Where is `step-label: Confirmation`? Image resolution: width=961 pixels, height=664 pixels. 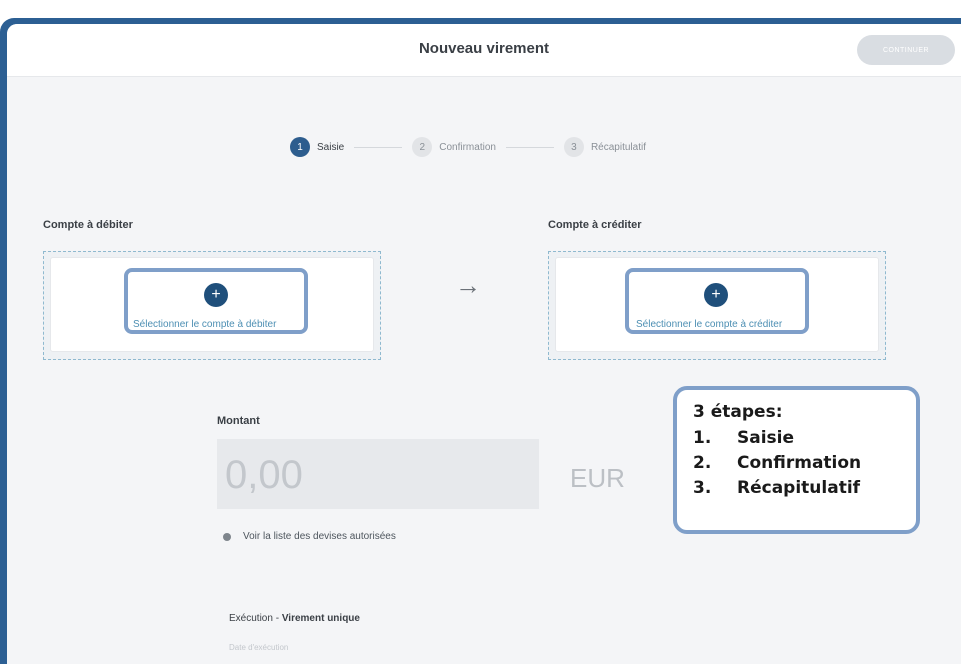 step-label: Confirmation is located at coordinates (467, 147).